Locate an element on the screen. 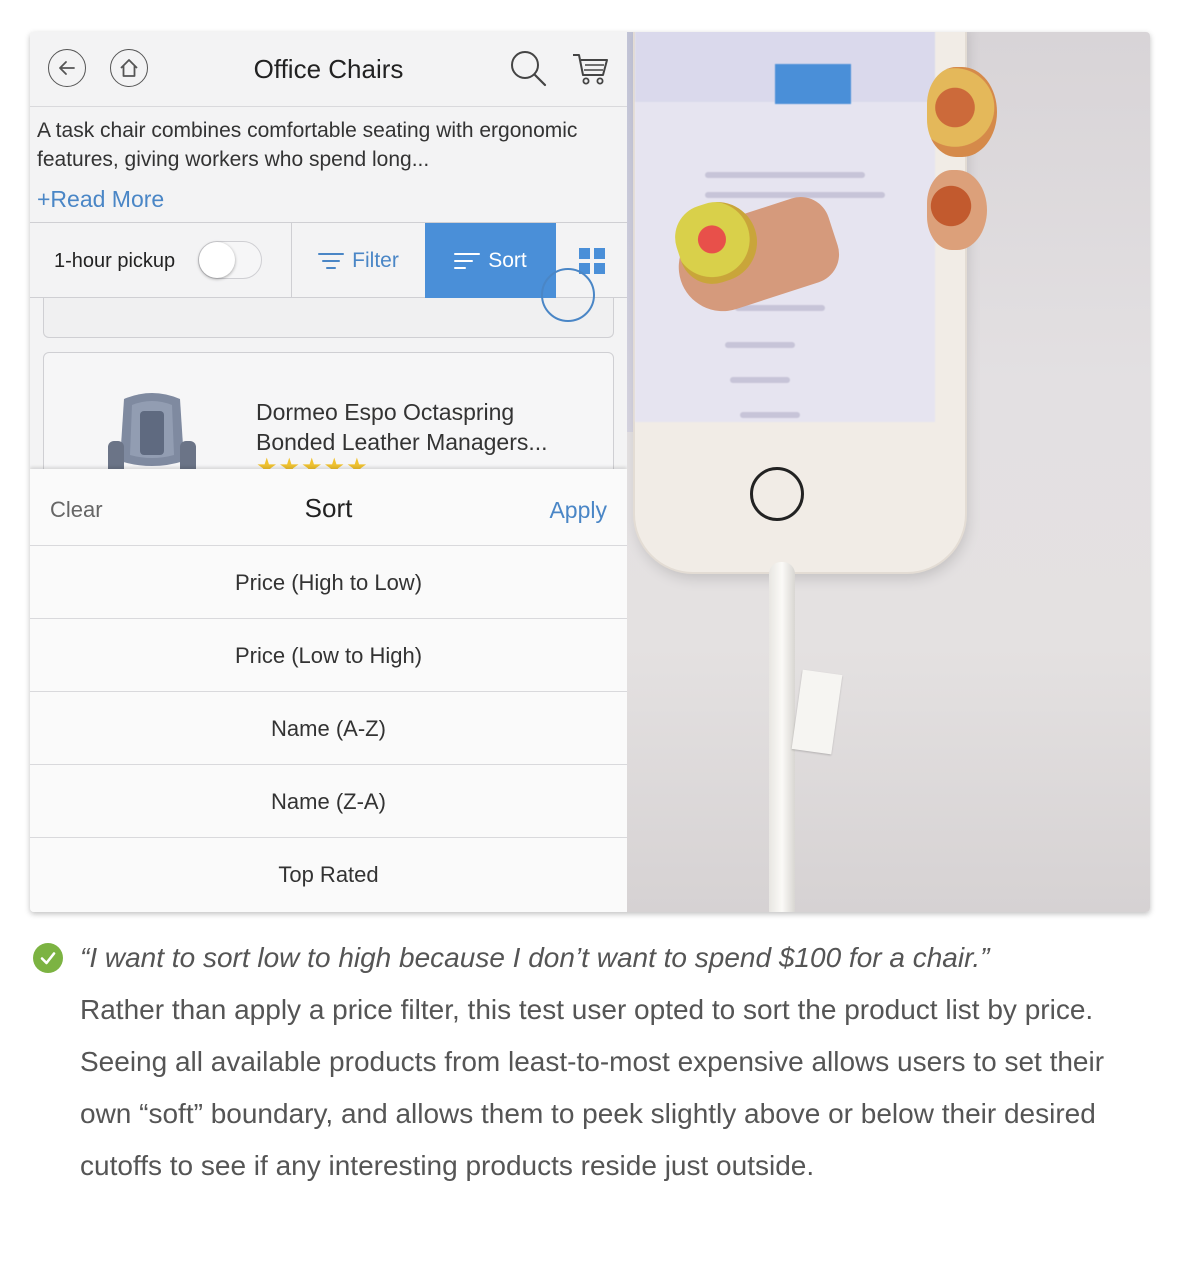 The height and width of the screenshot is (1274, 1180). sort-option-price-high-low: Price (High to Low) is located at coordinates (328, 582).